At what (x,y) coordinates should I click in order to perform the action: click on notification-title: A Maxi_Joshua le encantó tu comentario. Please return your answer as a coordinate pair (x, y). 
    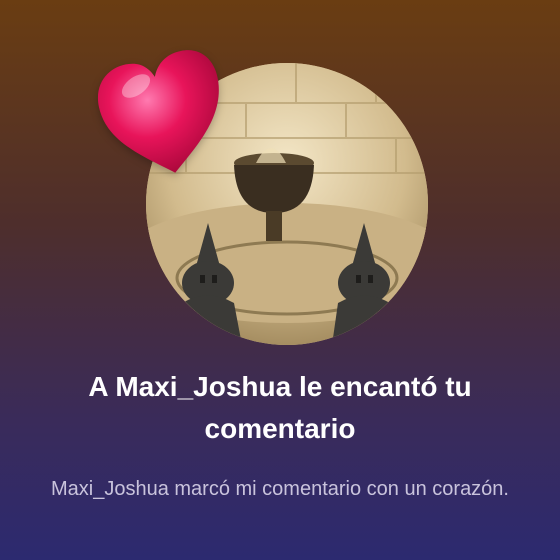
    Looking at the image, I should click on (280, 407).